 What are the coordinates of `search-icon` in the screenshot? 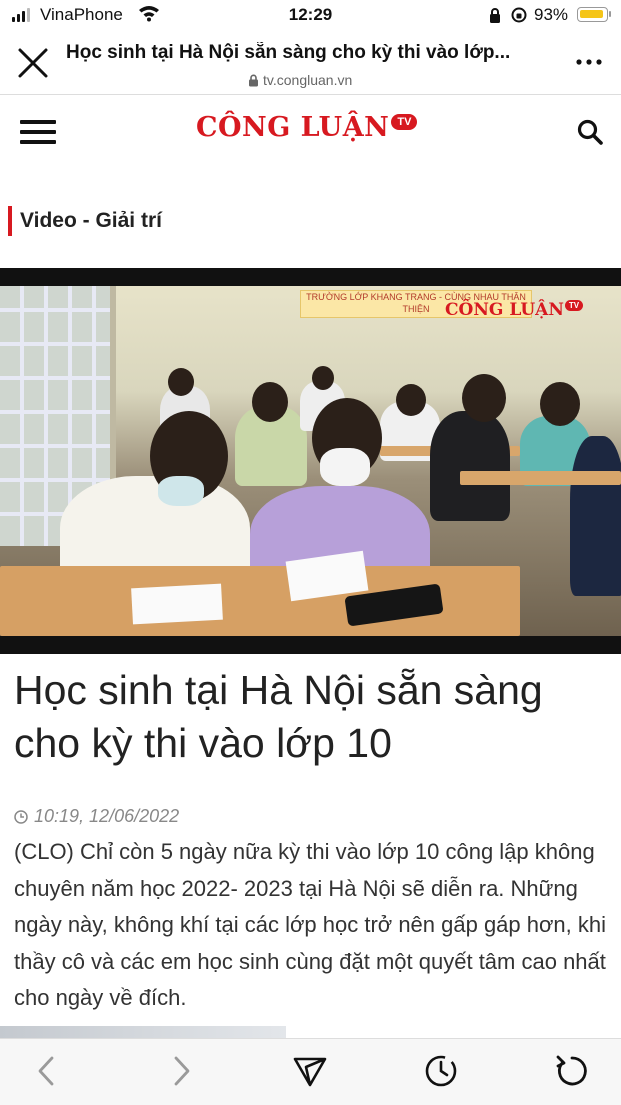 It's located at (590, 132).